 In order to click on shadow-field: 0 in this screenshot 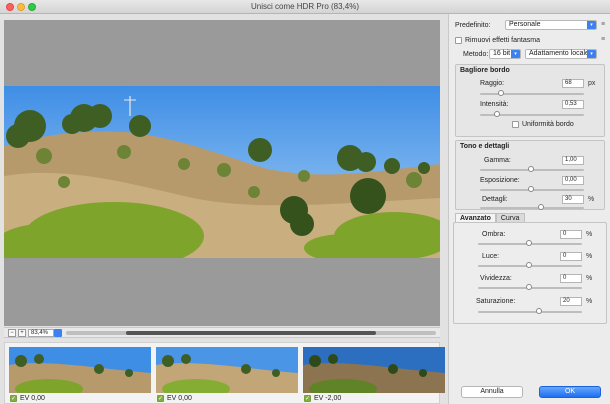, I will do `click(571, 234)`.